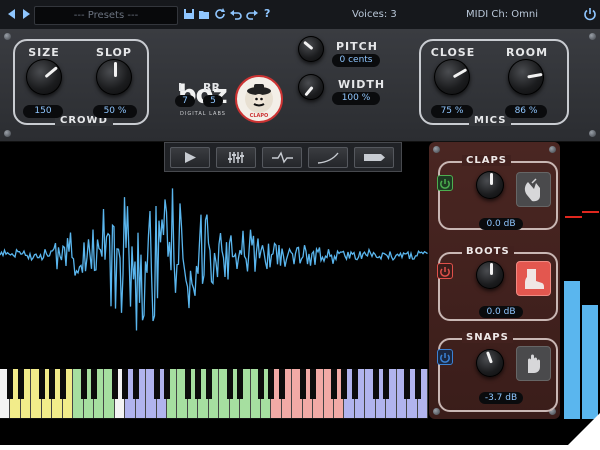 This screenshot has width=600, height=450. What do you see at coordinates (236, 14) in the screenshot?
I see `undo-icon` at bounding box center [236, 14].